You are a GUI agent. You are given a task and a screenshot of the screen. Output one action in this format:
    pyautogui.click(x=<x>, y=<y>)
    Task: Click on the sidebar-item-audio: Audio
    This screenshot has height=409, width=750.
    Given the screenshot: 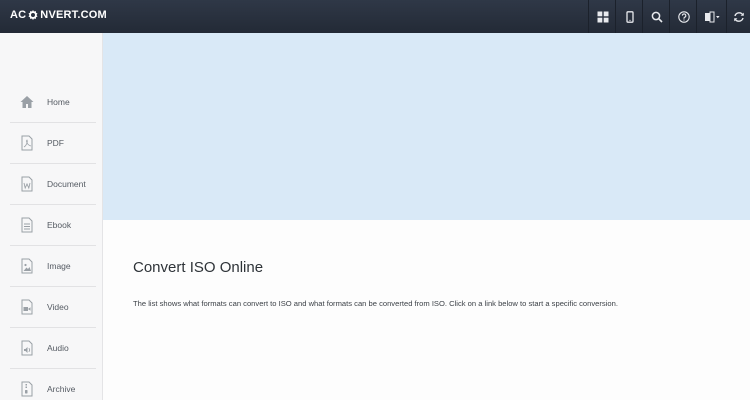 What is the action you would take?
    pyautogui.click(x=53, y=348)
    